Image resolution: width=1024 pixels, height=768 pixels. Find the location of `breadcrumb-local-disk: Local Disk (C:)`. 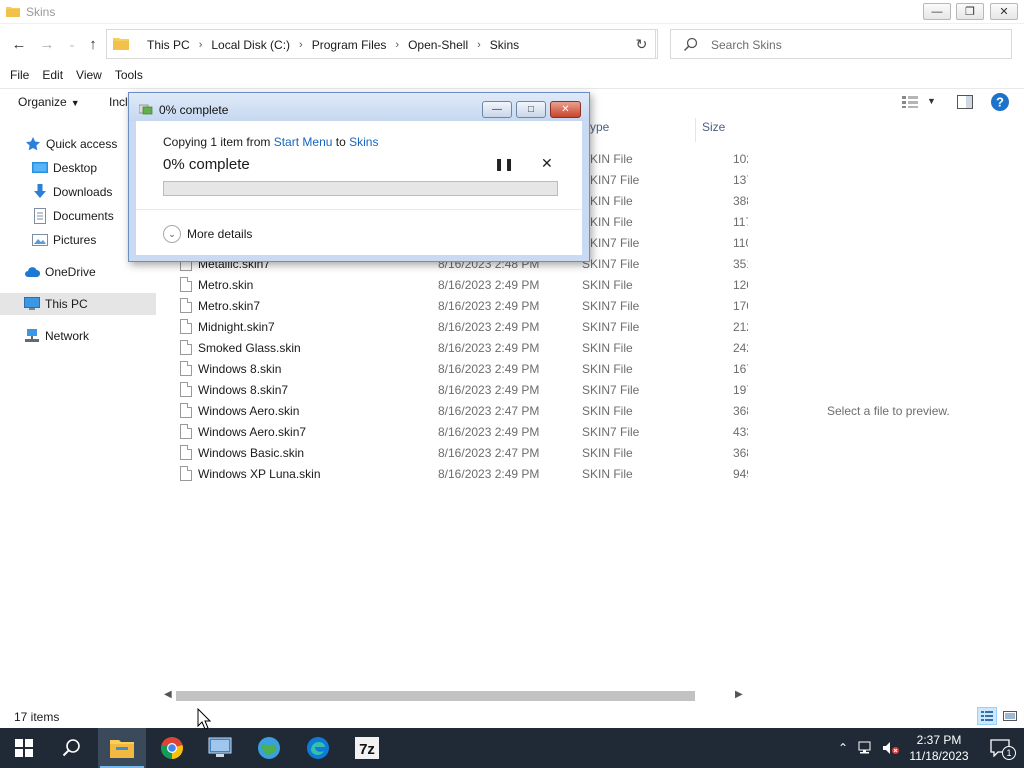

breadcrumb-local-disk: Local Disk (C:) is located at coordinates (250, 45).